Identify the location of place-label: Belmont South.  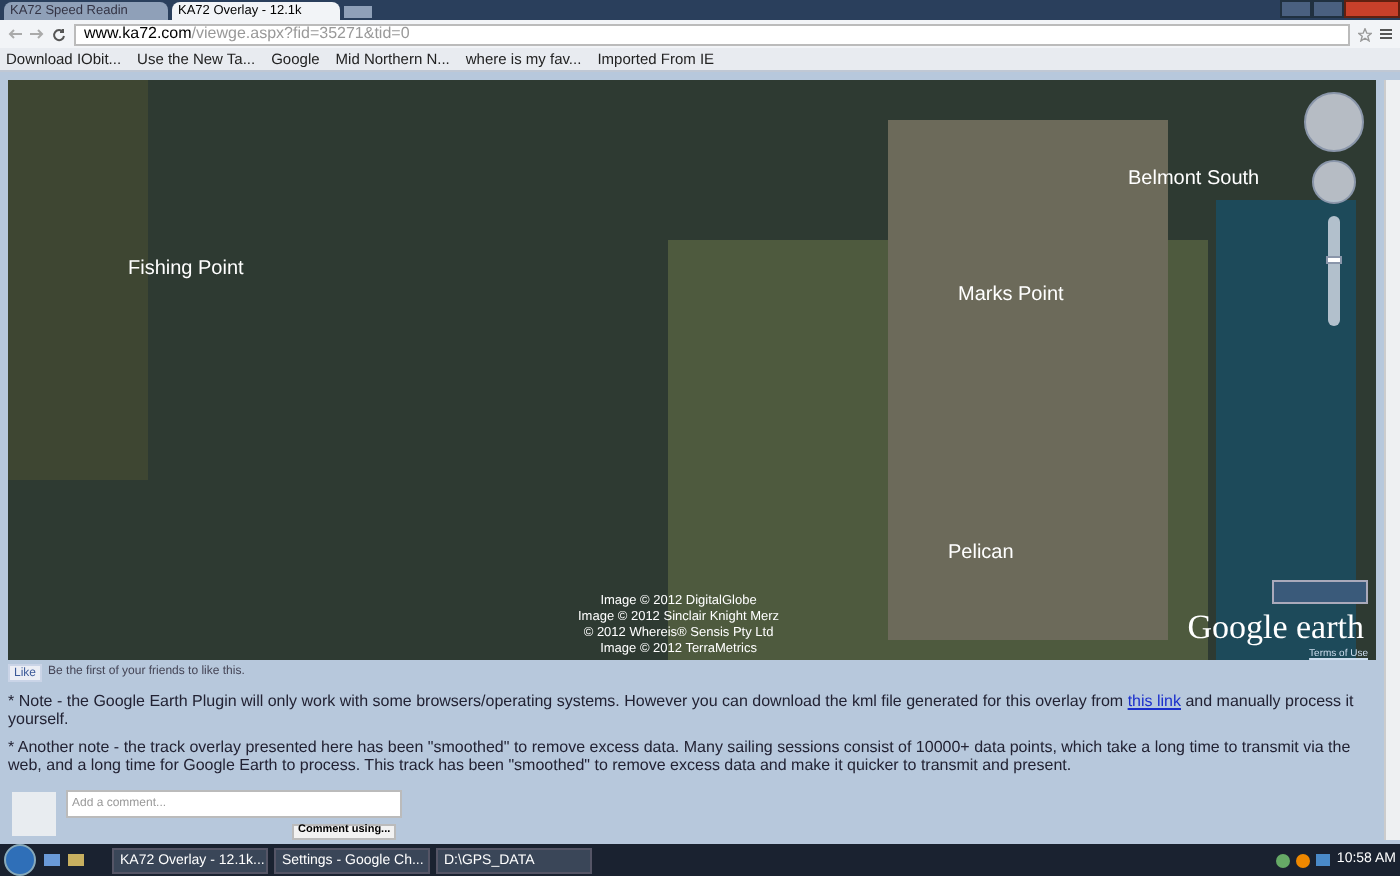
(1194, 180).